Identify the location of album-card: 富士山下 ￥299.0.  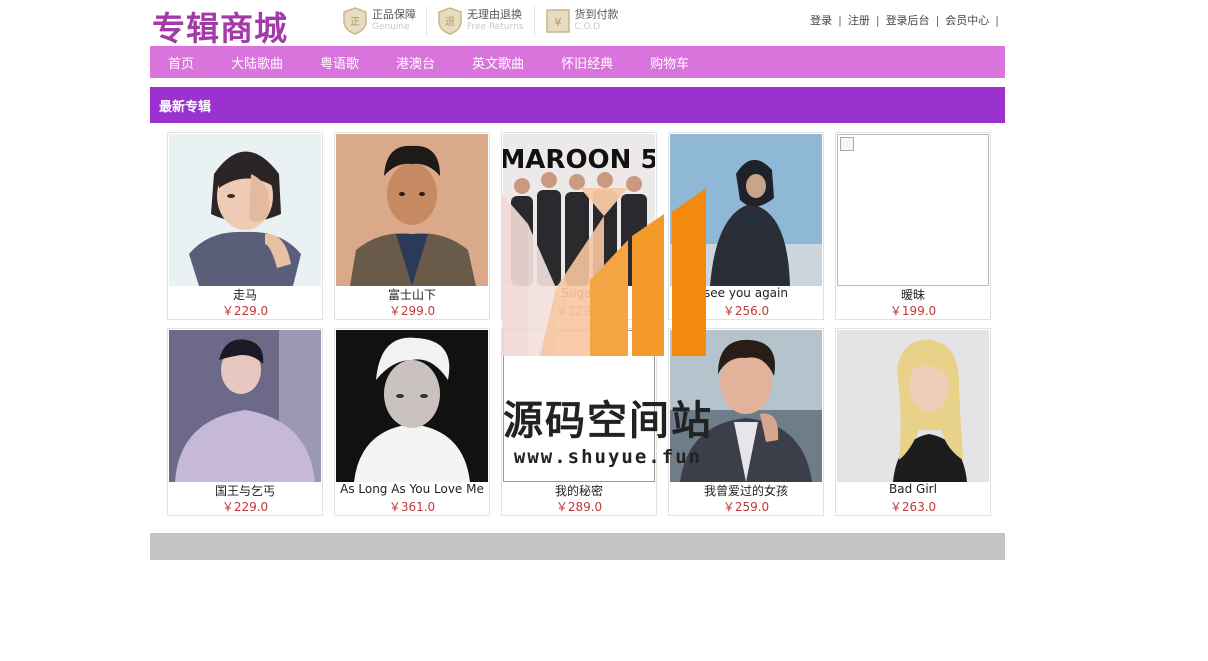
(412, 226).